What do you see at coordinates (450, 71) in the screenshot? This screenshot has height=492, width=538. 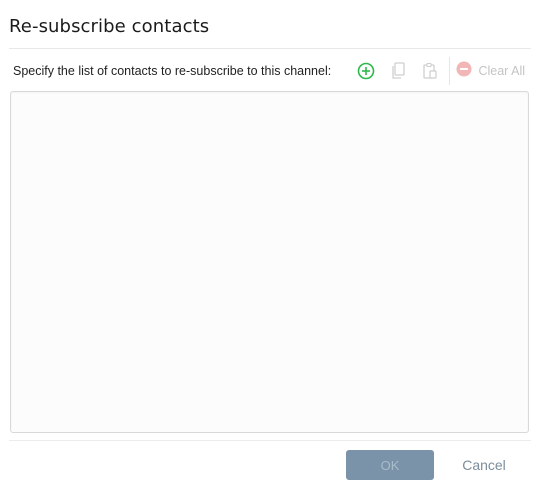 I see `toolbar-separator` at bounding box center [450, 71].